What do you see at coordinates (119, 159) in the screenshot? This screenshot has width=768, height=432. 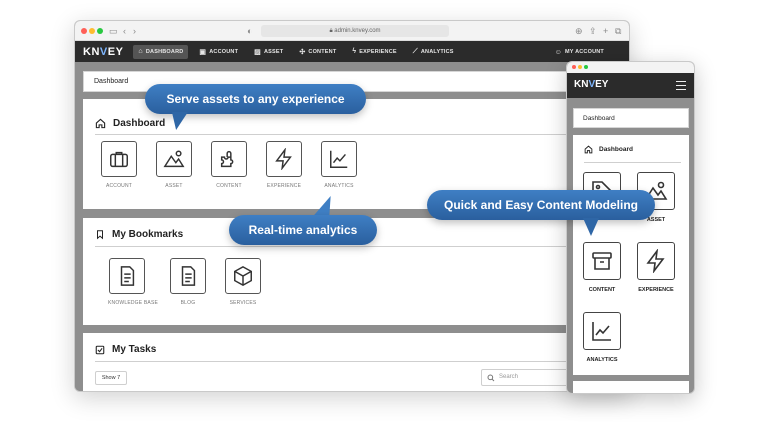 I see `briefcase-icon` at bounding box center [119, 159].